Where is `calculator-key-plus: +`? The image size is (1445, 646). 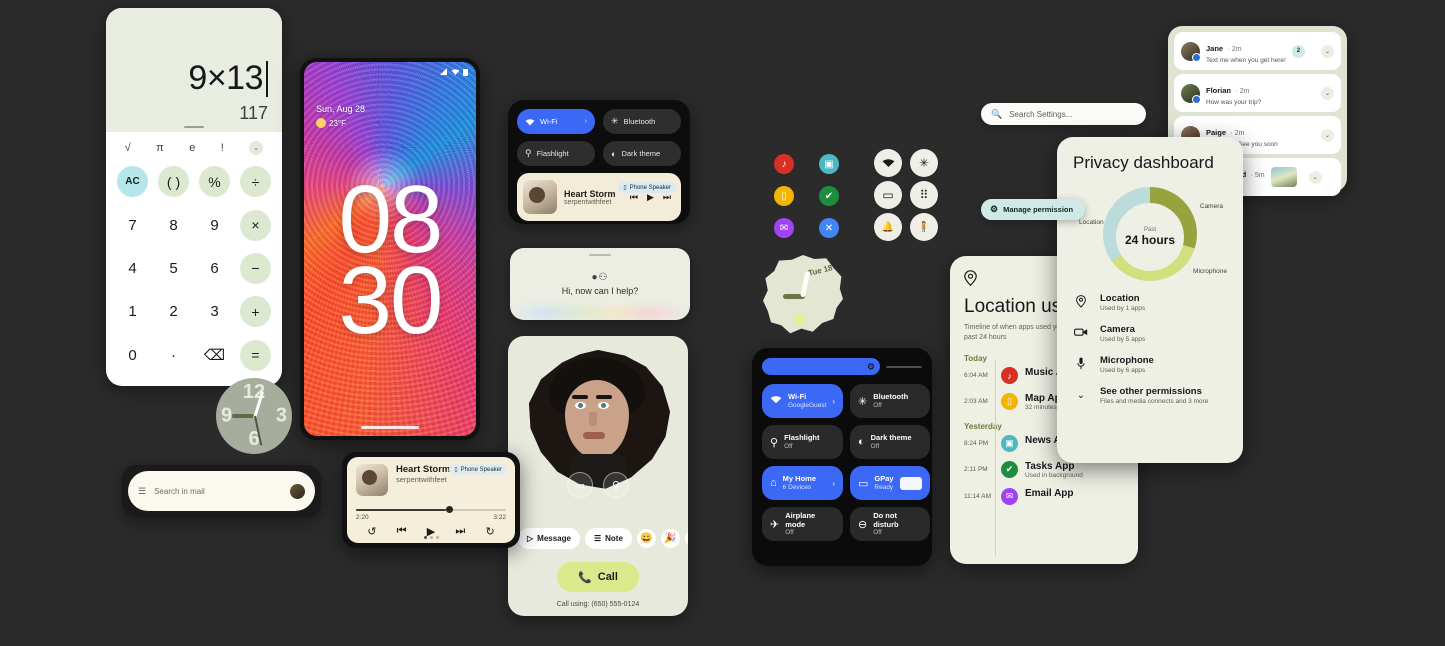 calculator-key-plus: + is located at coordinates (255, 311).